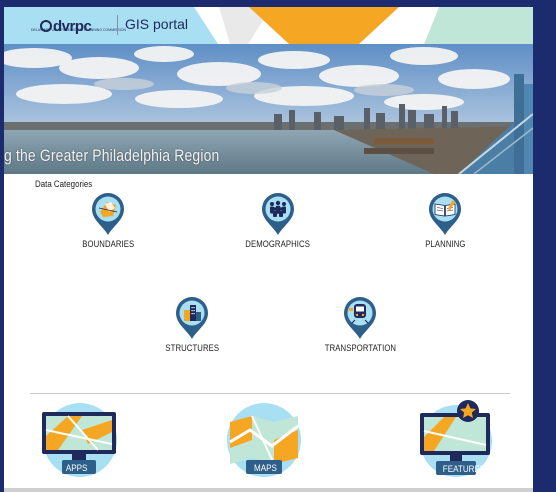  What do you see at coordinates (445, 214) in the screenshot?
I see `open-book-icon` at bounding box center [445, 214].